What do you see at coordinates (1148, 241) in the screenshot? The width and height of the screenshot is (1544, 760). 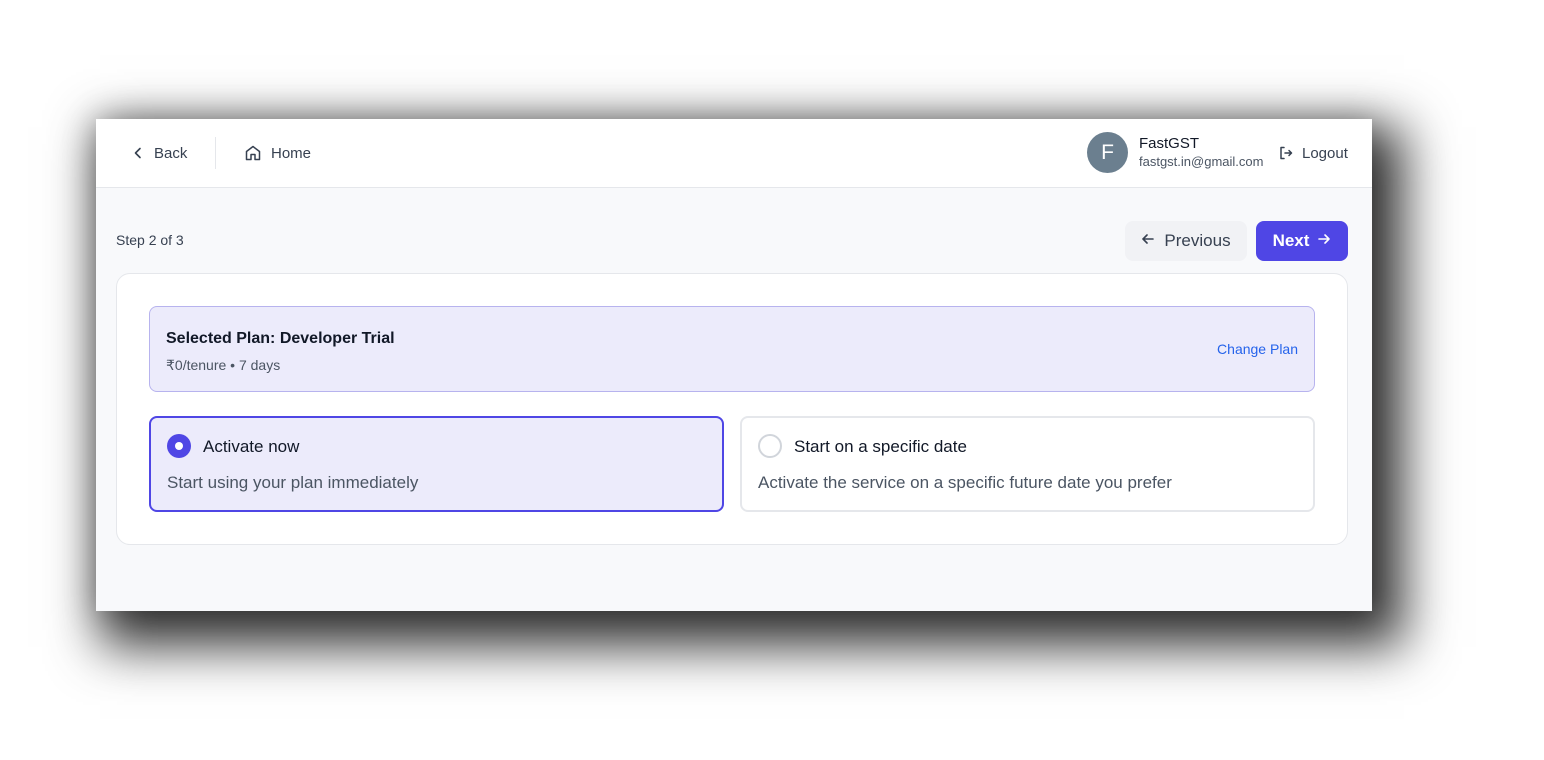 I see `arrow-left-icon` at bounding box center [1148, 241].